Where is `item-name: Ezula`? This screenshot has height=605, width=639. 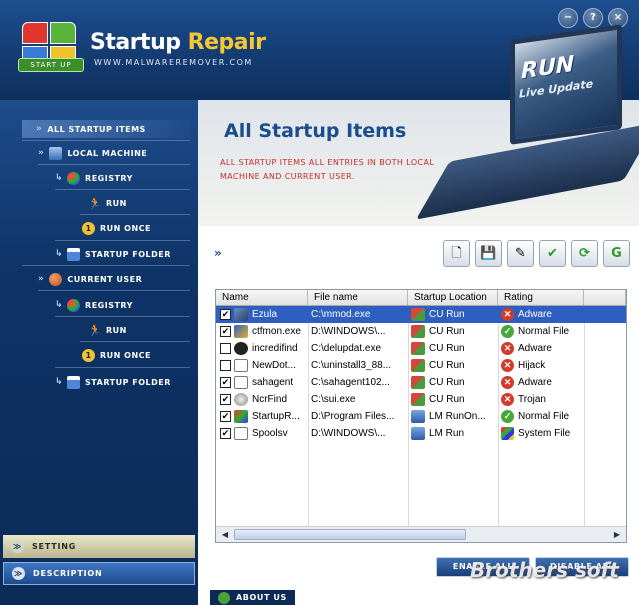
item-name: Ezula is located at coordinates (265, 314).